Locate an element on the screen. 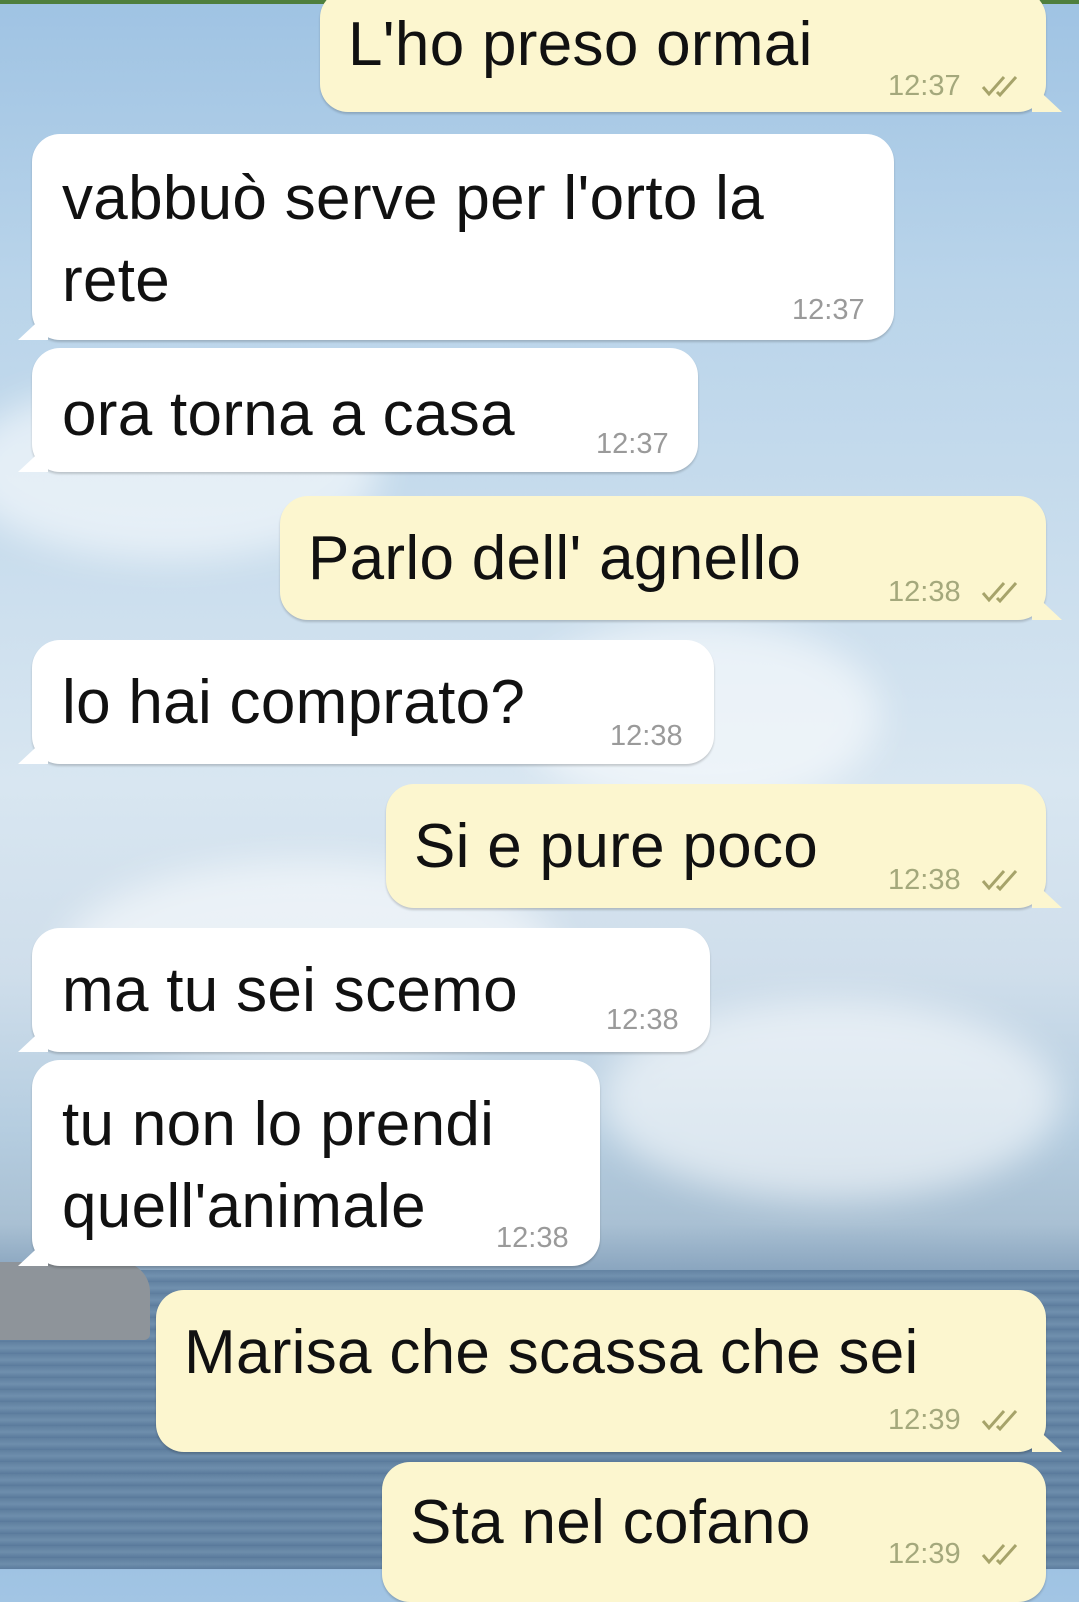  message-text: lo hai comprato? is located at coordinates (294, 702).